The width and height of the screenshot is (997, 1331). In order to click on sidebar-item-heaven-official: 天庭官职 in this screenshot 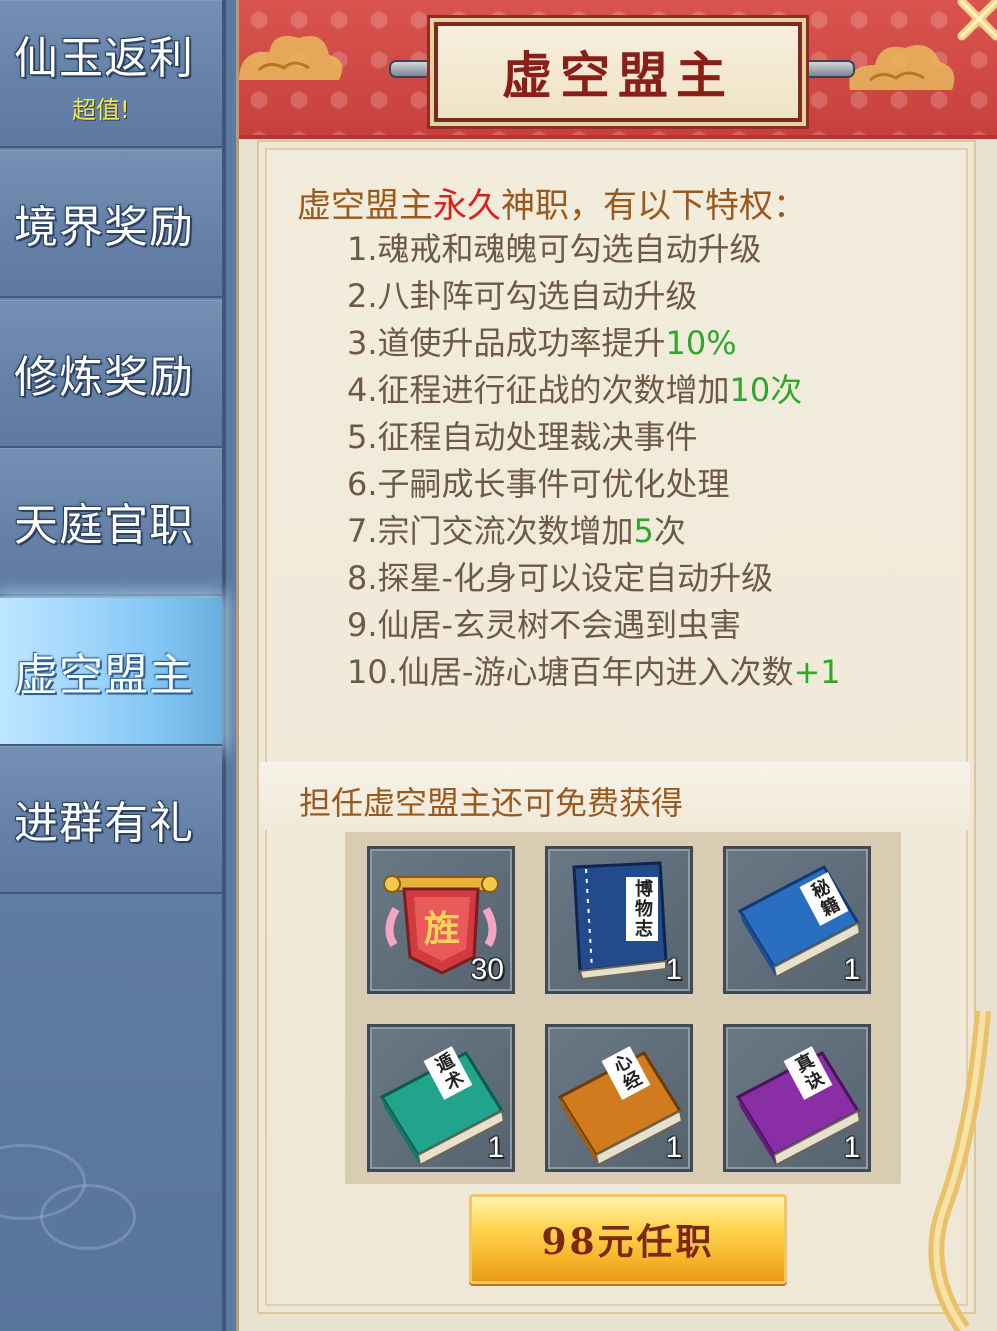, I will do `click(111, 522)`.